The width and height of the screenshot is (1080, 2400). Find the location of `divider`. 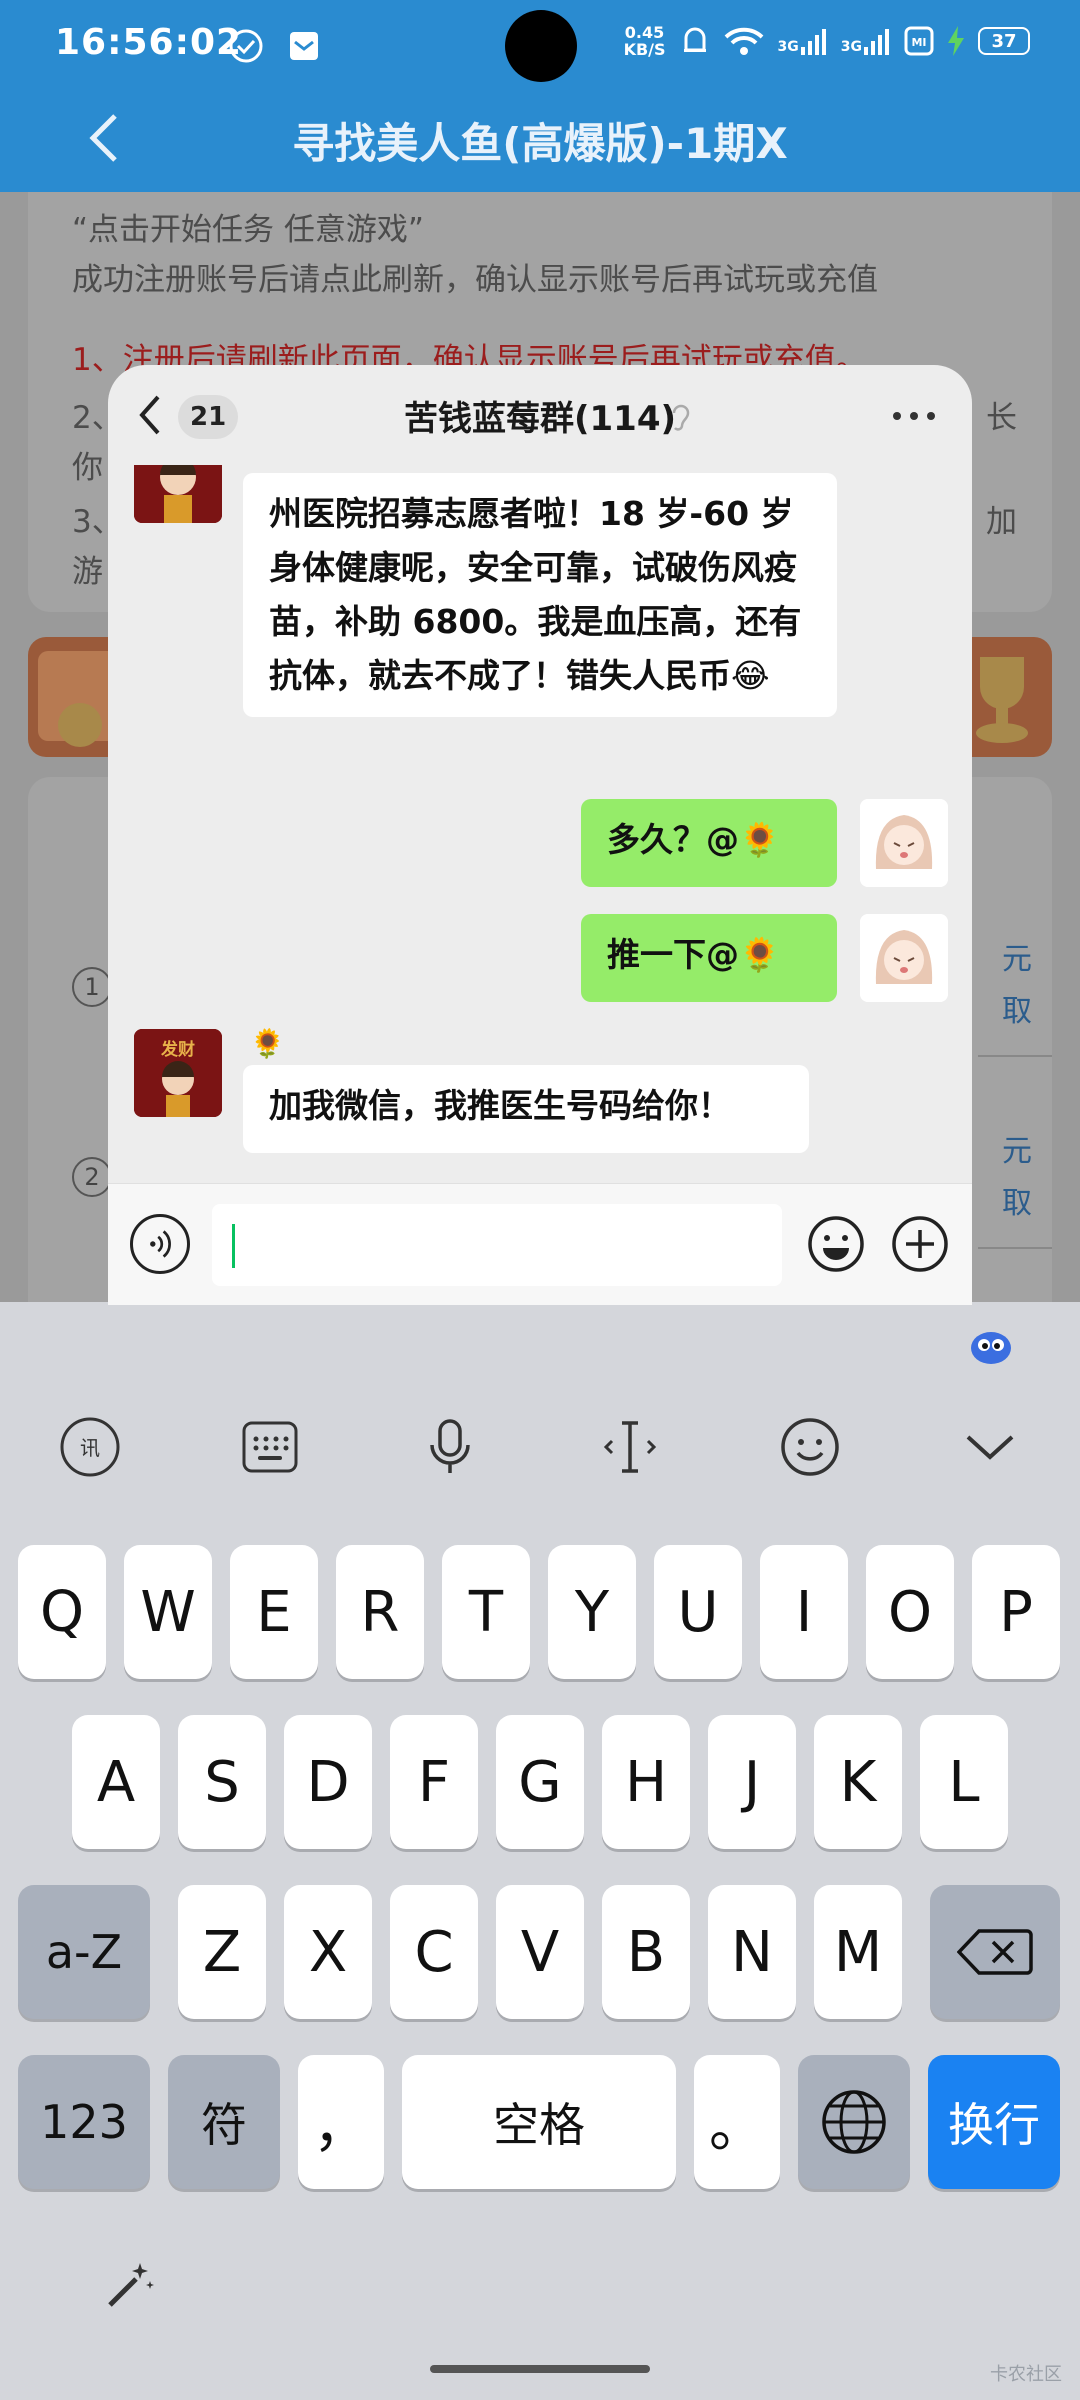

divider is located at coordinates (1015, 1248).